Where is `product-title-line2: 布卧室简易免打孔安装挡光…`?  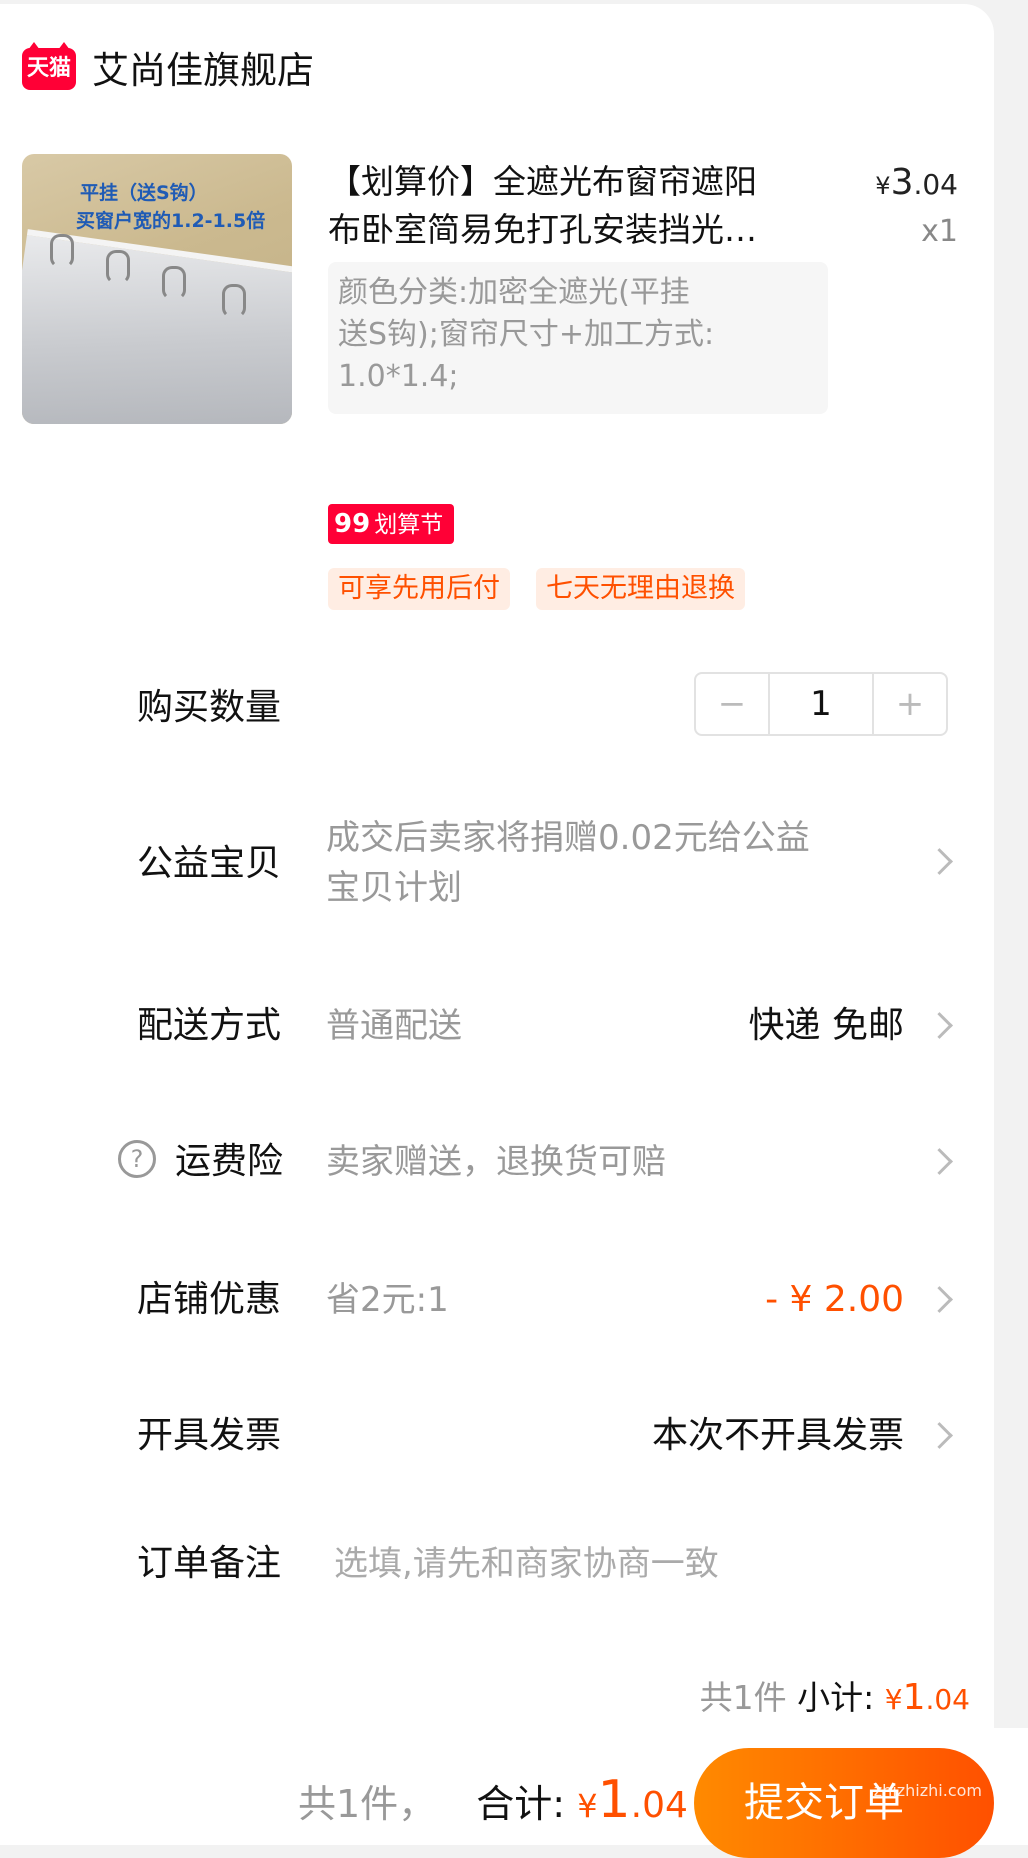 product-title-line2: 布卧室简易免打孔安装挡光… is located at coordinates (563, 230).